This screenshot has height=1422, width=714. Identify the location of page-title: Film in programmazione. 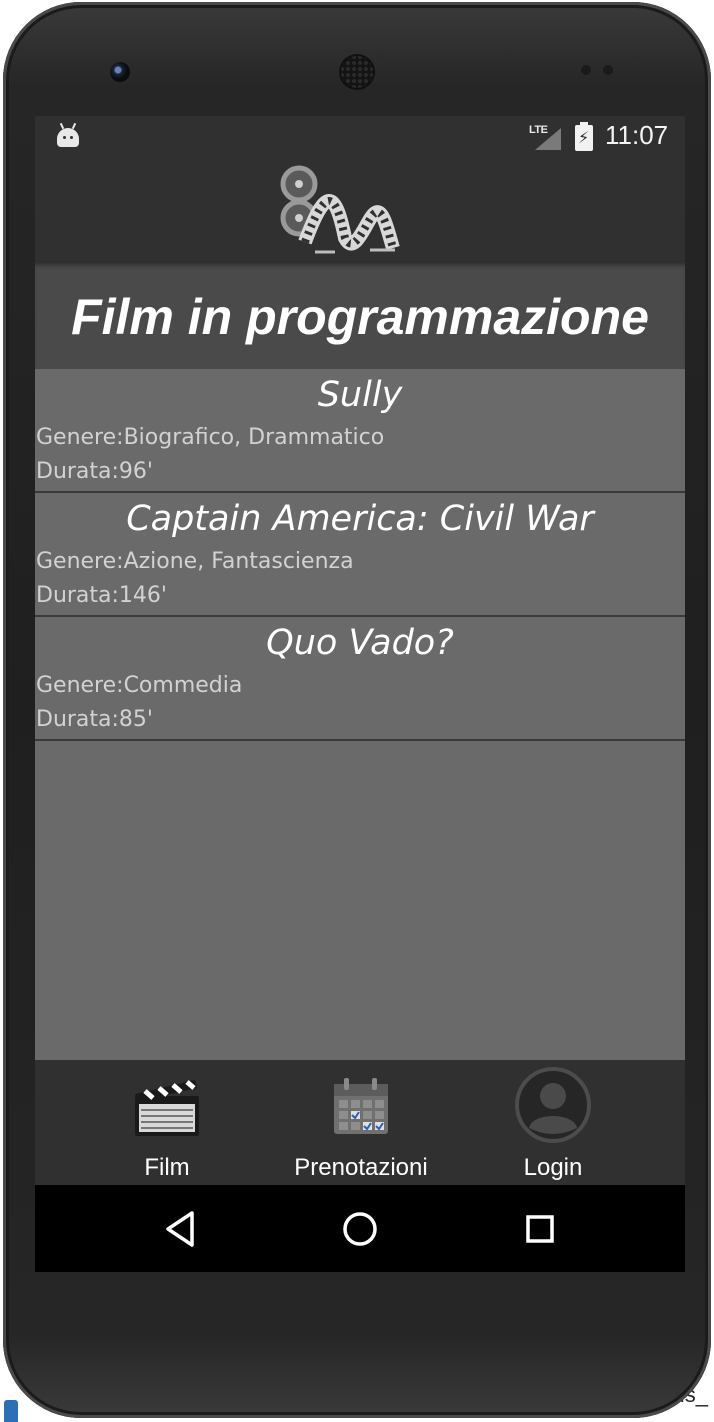
(360, 317).